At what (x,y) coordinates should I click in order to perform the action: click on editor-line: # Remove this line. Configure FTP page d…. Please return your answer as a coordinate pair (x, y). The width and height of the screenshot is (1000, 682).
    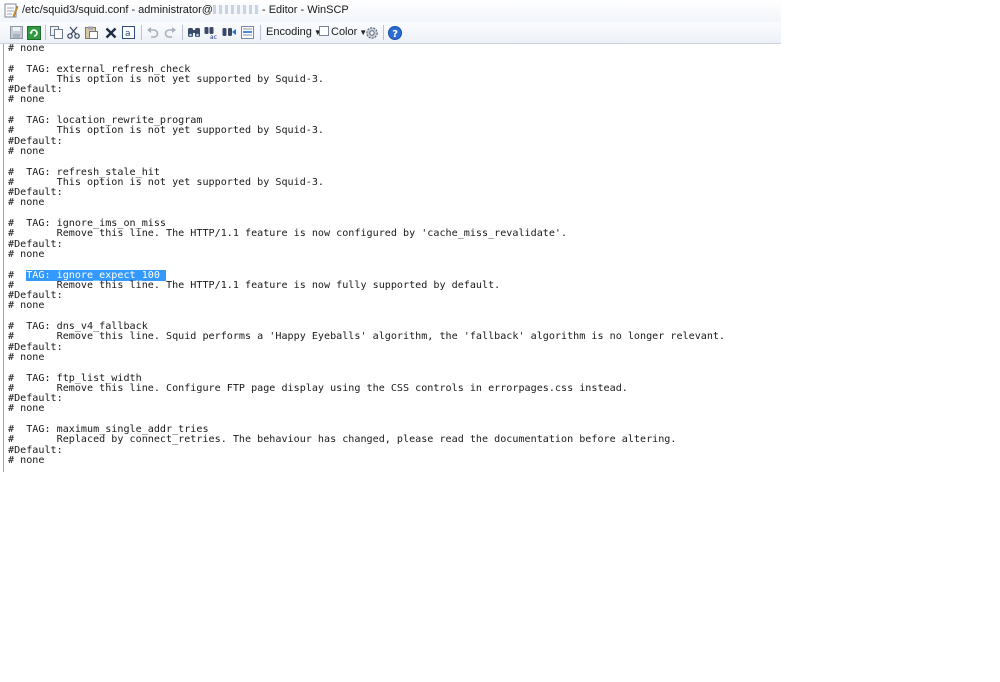
    Looking at the image, I should click on (366, 388).